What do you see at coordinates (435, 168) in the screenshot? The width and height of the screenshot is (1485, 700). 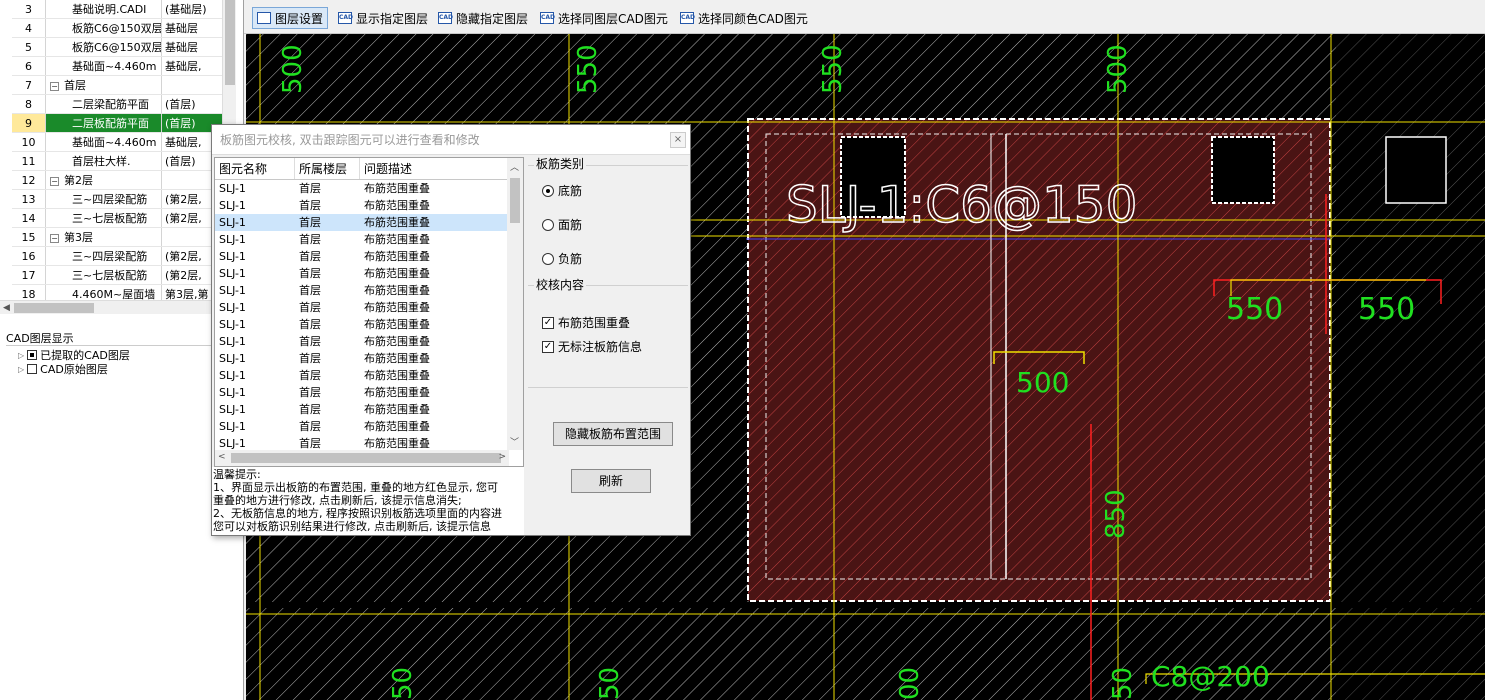 I see `column-header: 问题描述` at bounding box center [435, 168].